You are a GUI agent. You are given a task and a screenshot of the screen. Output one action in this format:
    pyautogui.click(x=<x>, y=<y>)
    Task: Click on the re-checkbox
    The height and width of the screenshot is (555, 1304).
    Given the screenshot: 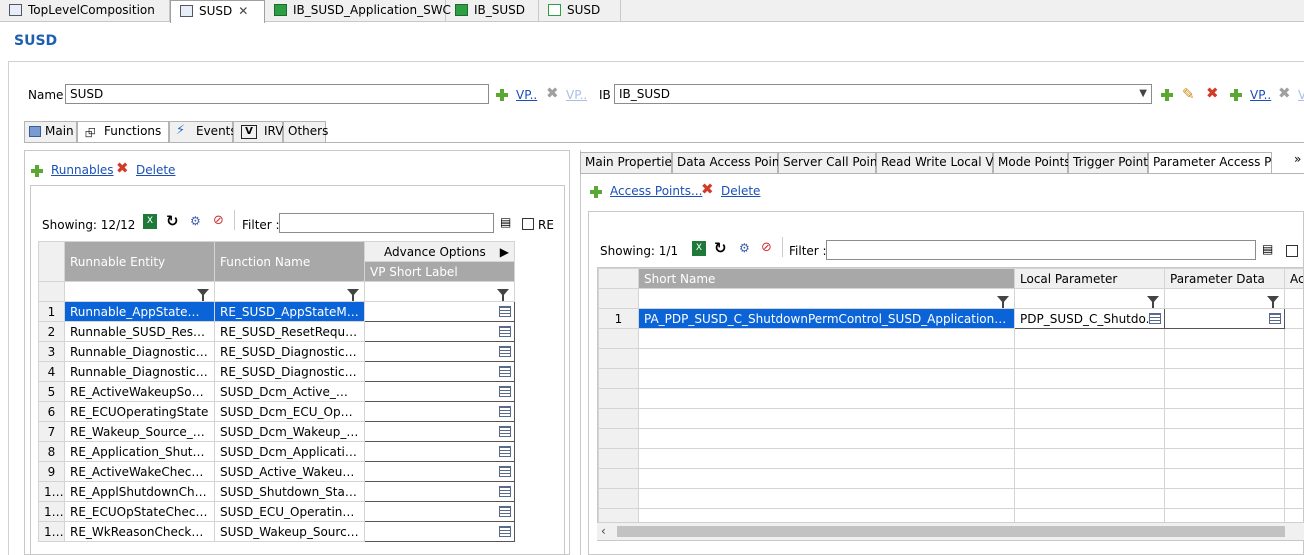 What is the action you would take?
    pyautogui.click(x=528, y=224)
    